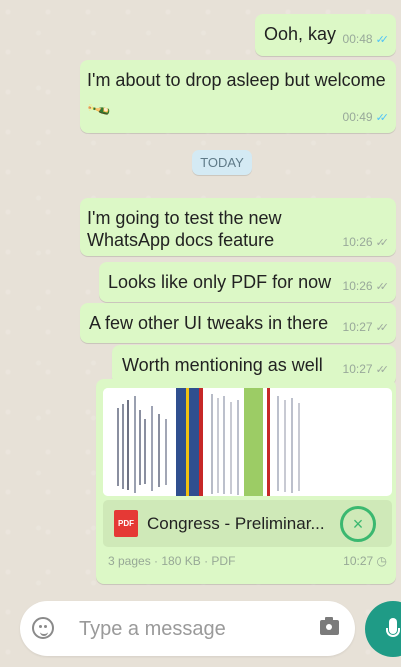 The image size is (401, 667). What do you see at coordinates (300, 34) in the screenshot?
I see `message-text-1: Ooh, kay` at bounding box center [300, 34].